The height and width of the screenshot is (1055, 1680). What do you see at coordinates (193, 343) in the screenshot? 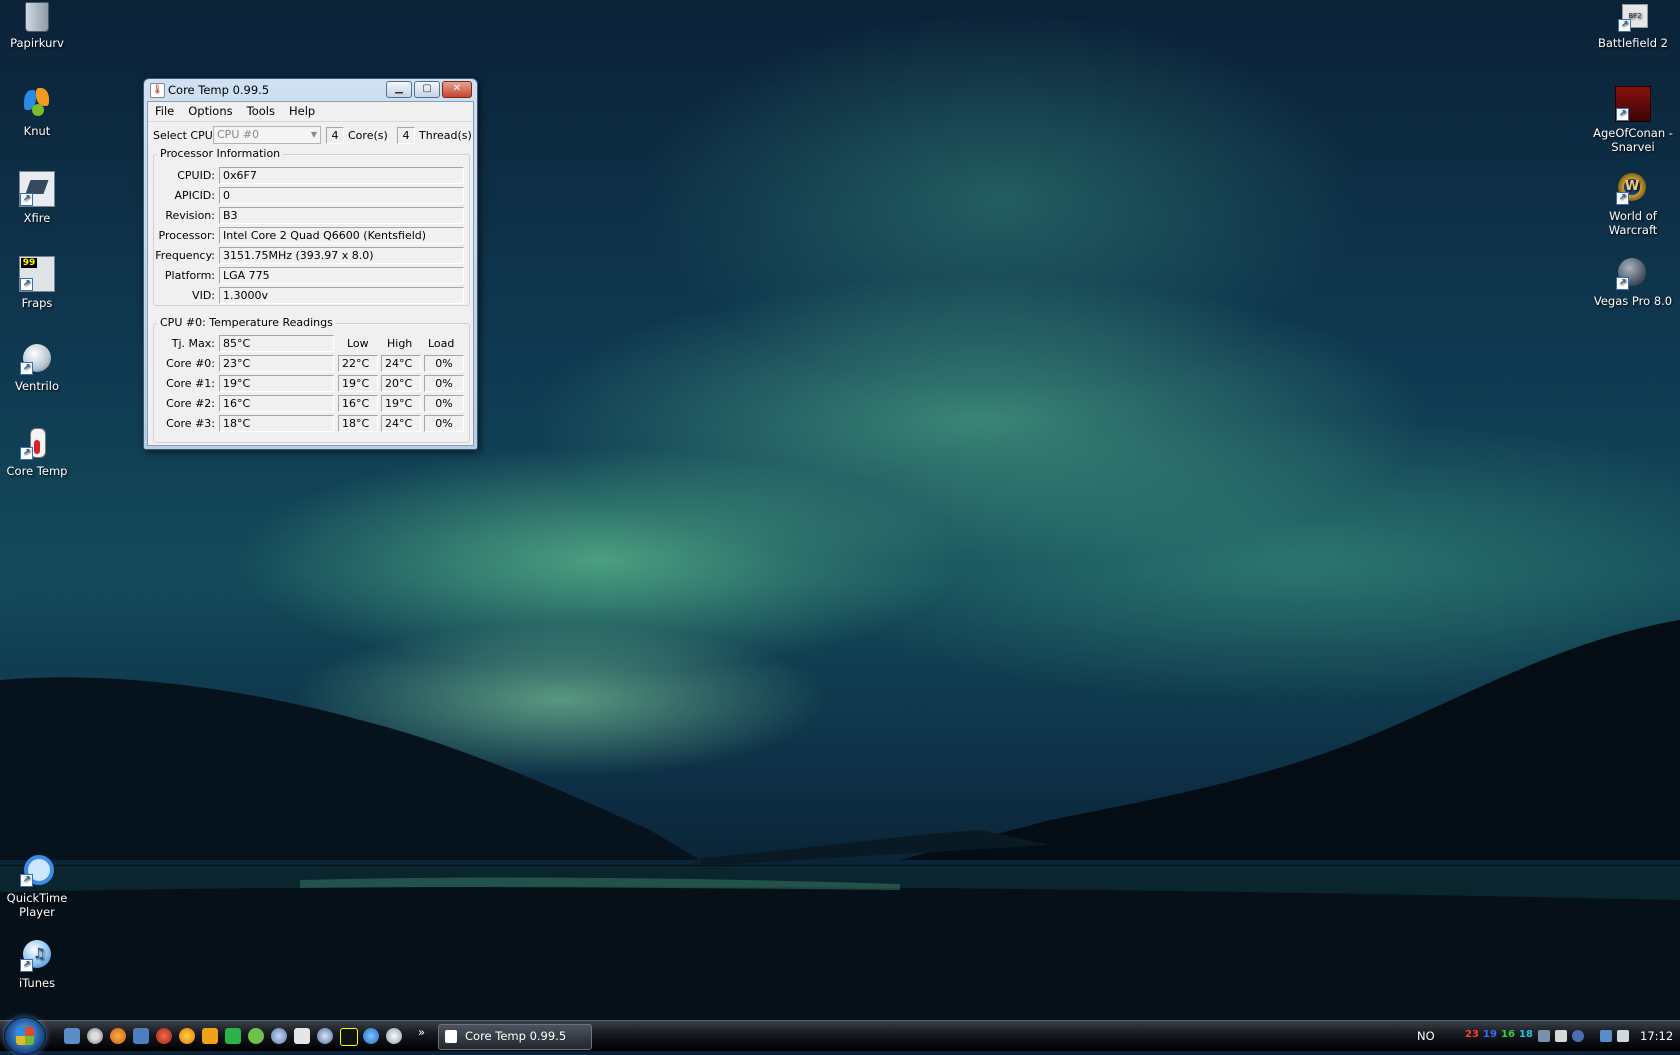
I see `tjmax-label: Tj. Max:` at bounding box center [193, 343].